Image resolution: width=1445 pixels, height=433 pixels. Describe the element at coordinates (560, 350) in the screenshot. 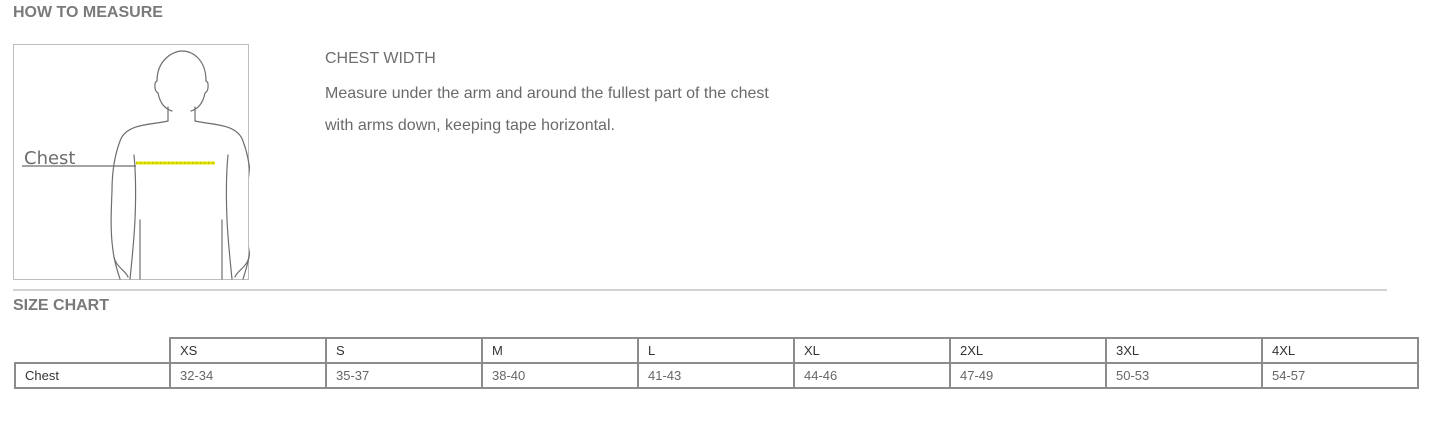

I see `size-column-header: M` at that location.